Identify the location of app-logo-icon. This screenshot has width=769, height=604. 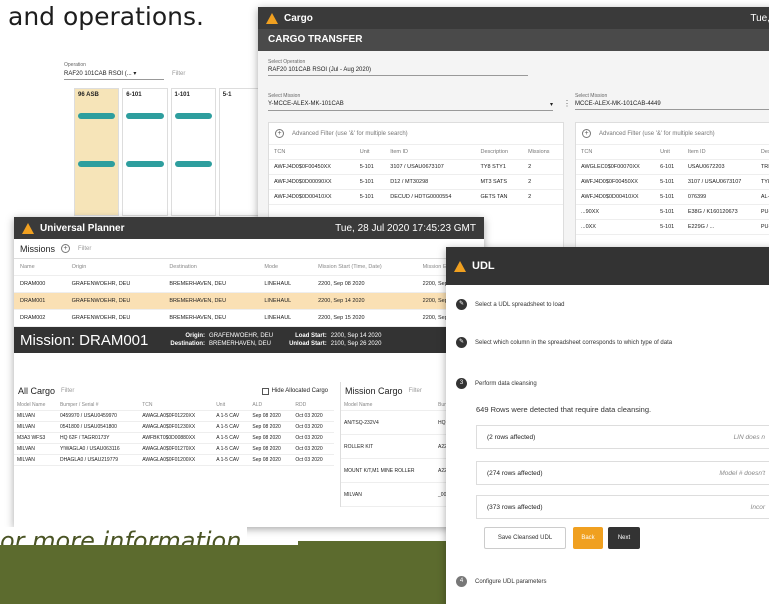
(28, 228).